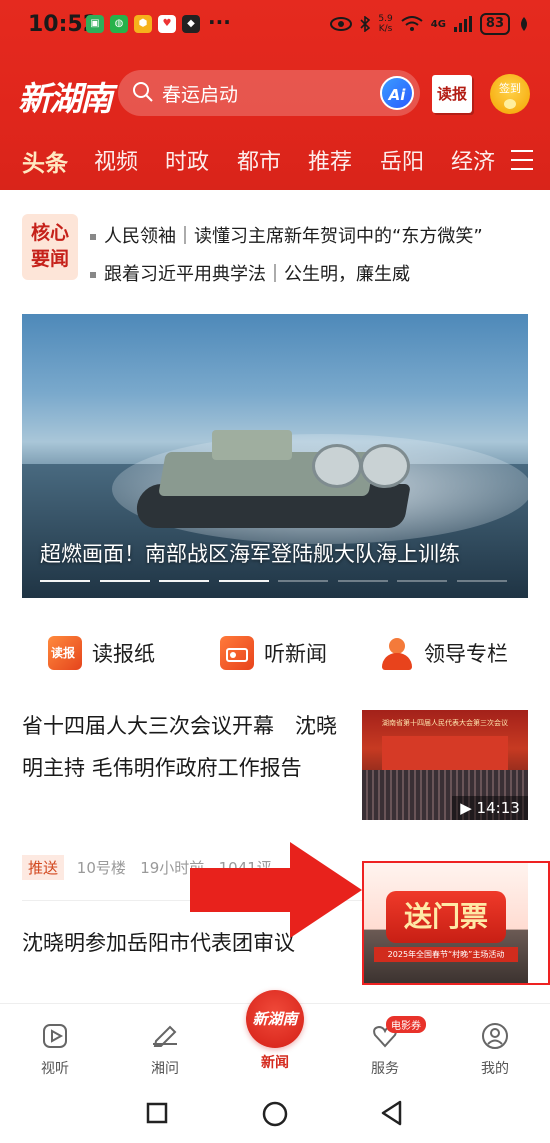 This screenshot has height=1143, width=550. Describe the element at coordinates (55, 1036) in the screenshot. I see `video-play-icon` at that location.